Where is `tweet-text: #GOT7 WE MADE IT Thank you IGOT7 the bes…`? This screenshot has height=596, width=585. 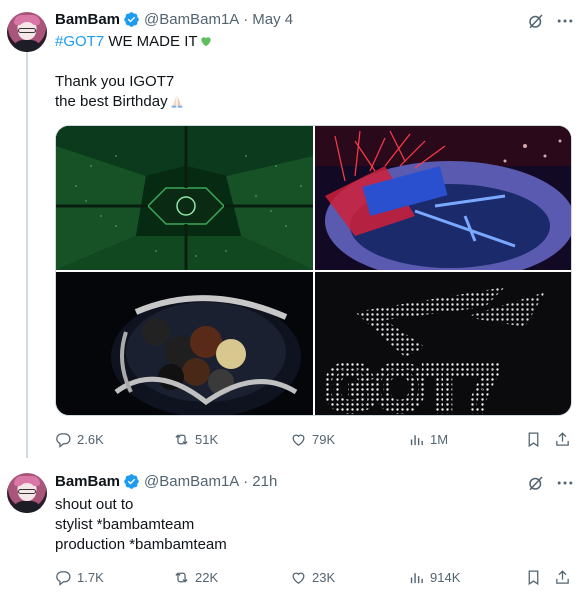
tweet-text: #GOT7 WE MADE IT Thank you IGOT7 the bes… is located at coordinates (134, 72).